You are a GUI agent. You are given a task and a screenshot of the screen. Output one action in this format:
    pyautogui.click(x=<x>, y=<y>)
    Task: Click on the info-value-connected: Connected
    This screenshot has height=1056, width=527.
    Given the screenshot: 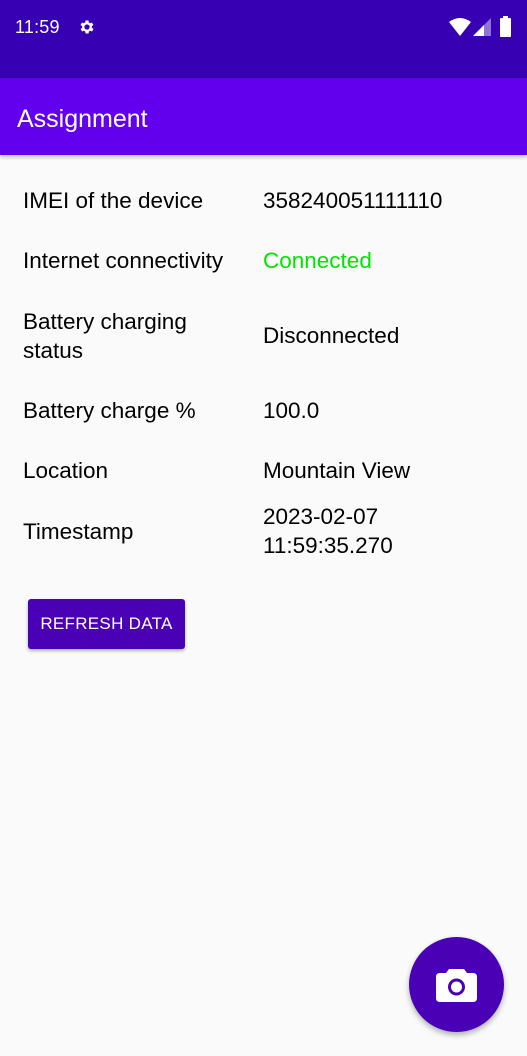 What is the action you would take?
    pyautogui.click(x=317, y=260)
    